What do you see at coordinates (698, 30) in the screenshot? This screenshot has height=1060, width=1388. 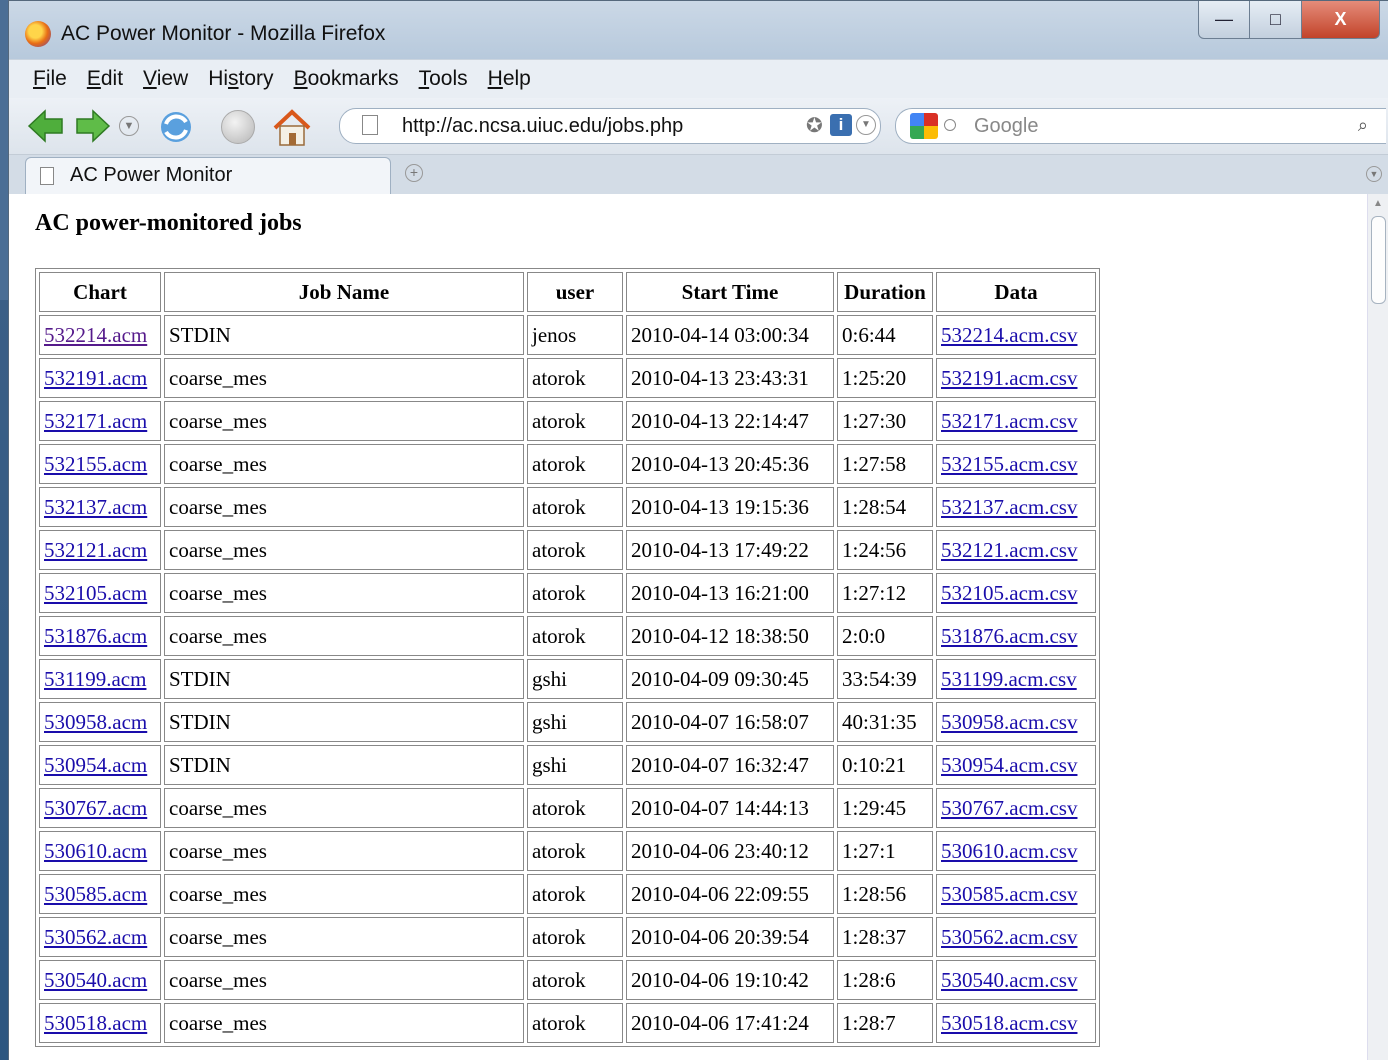 I see `title-bar: AC Power Monitor - Mozilla Firefox — □ X` at bounding box center [698, 30].